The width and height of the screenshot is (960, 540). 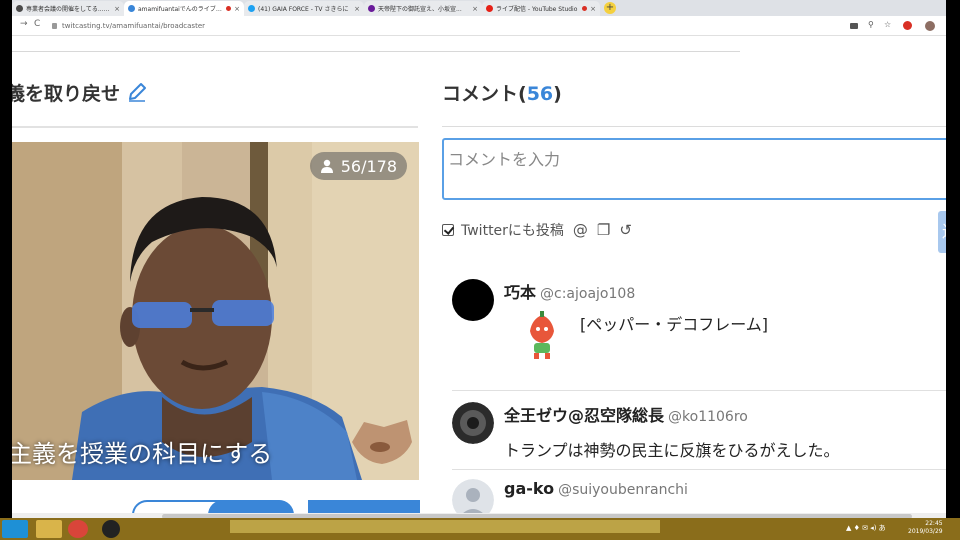 What do you see at coordinates (694, 169) in the screenshot?
I see `comment-input: コメントを入力` at bounding box center [694, 169].